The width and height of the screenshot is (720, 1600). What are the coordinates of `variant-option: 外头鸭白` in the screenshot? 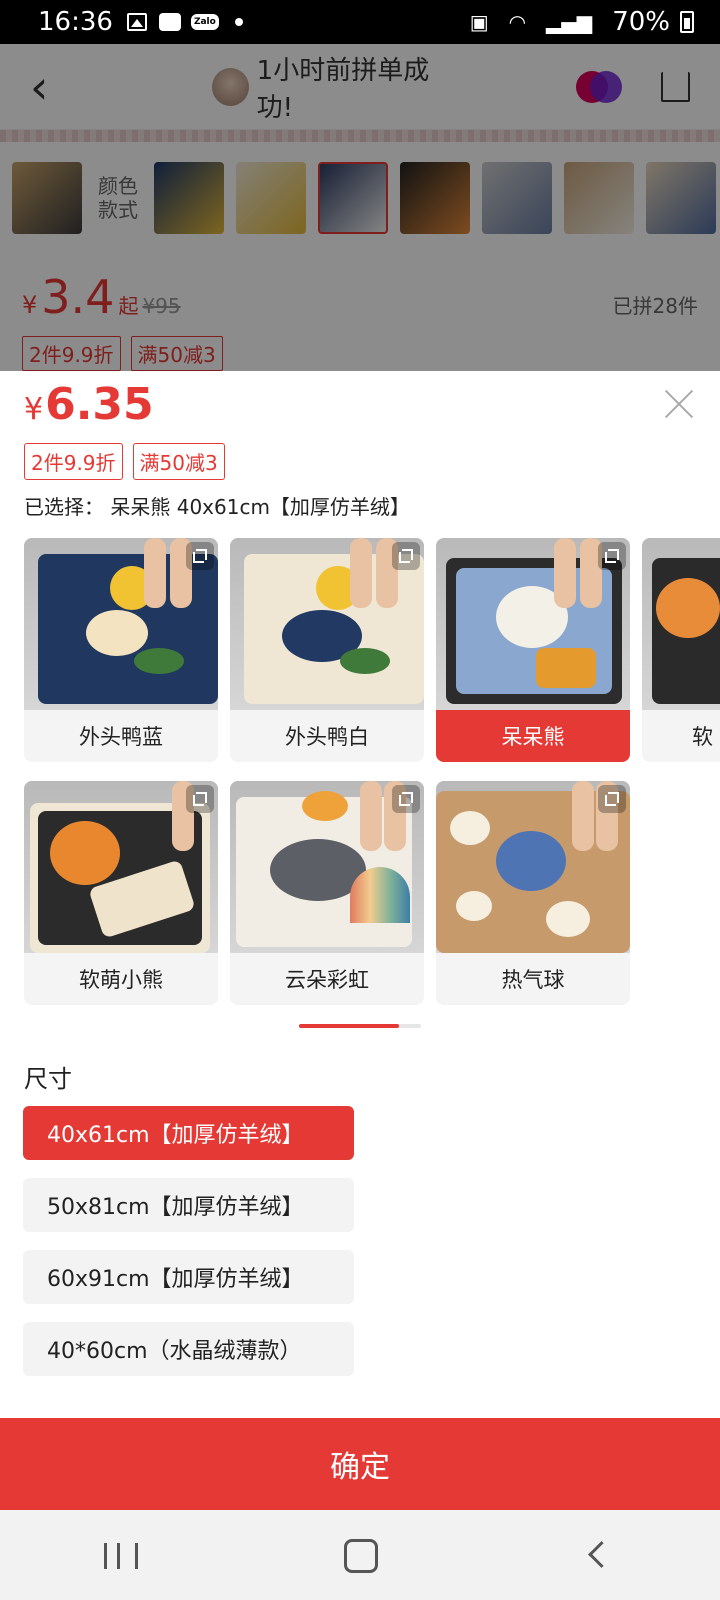 It's located at (327, 650).